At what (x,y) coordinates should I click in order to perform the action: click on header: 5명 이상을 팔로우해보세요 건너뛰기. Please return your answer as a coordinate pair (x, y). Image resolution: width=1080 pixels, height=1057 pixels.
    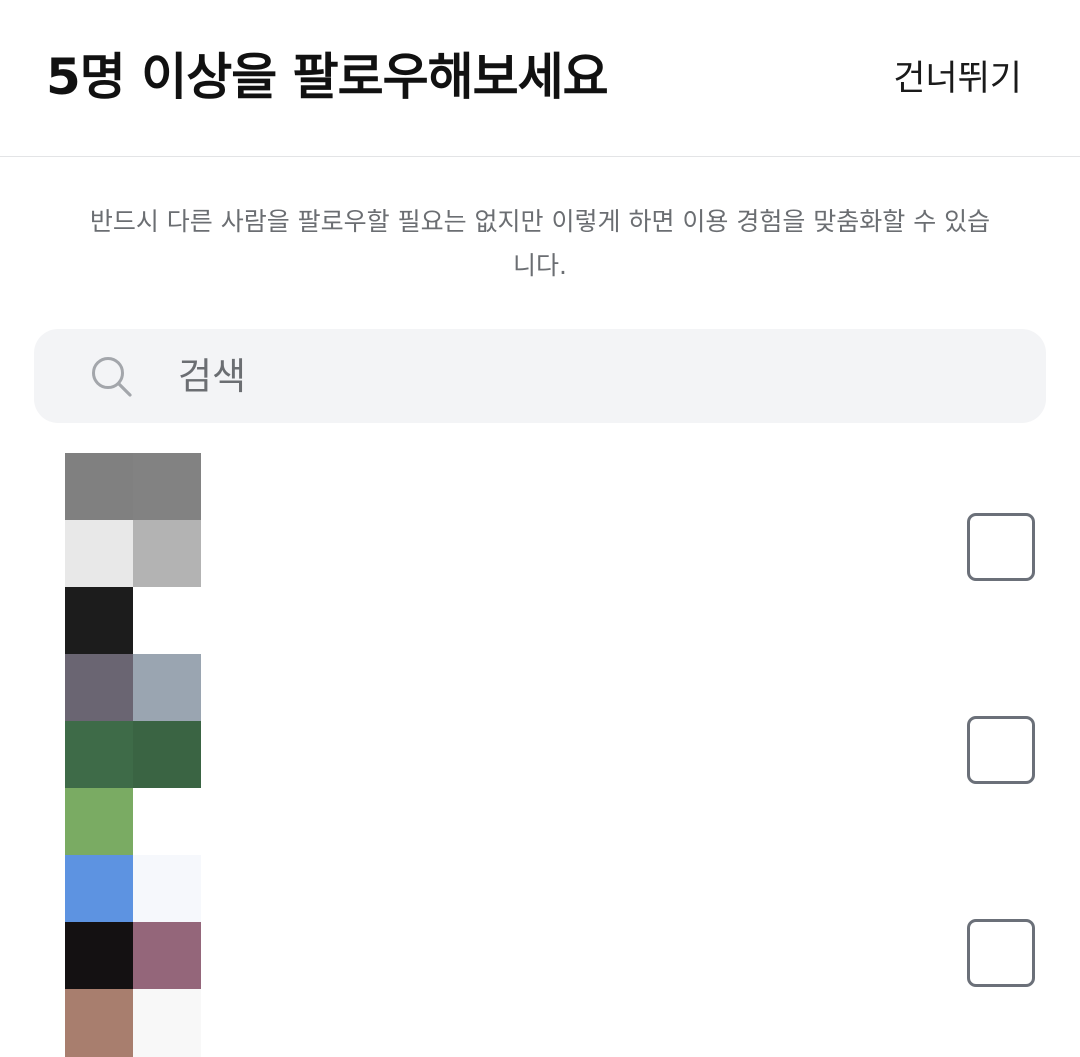
    Looking at the image, I should click on (540, 78).